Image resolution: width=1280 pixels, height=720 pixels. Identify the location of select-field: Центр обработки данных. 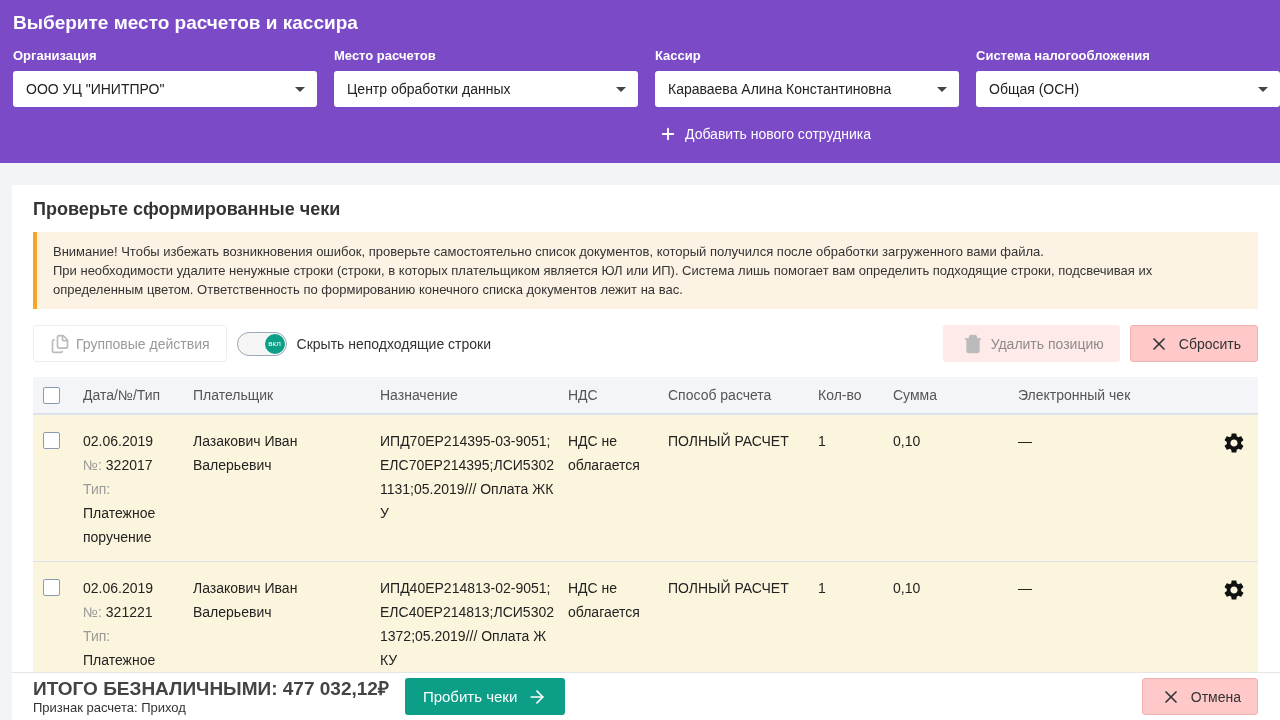
(486, 89).